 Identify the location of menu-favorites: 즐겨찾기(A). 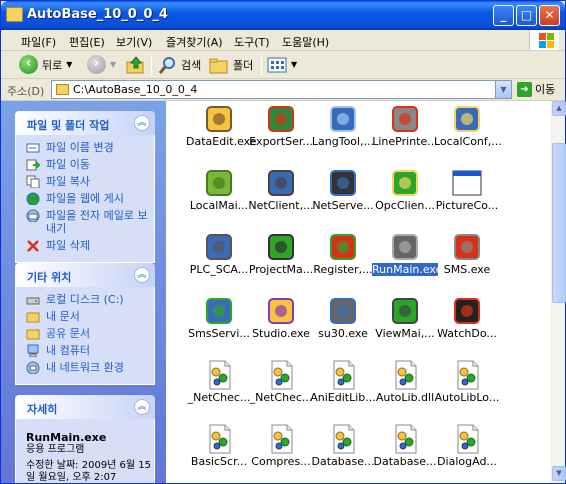
(194, 42).